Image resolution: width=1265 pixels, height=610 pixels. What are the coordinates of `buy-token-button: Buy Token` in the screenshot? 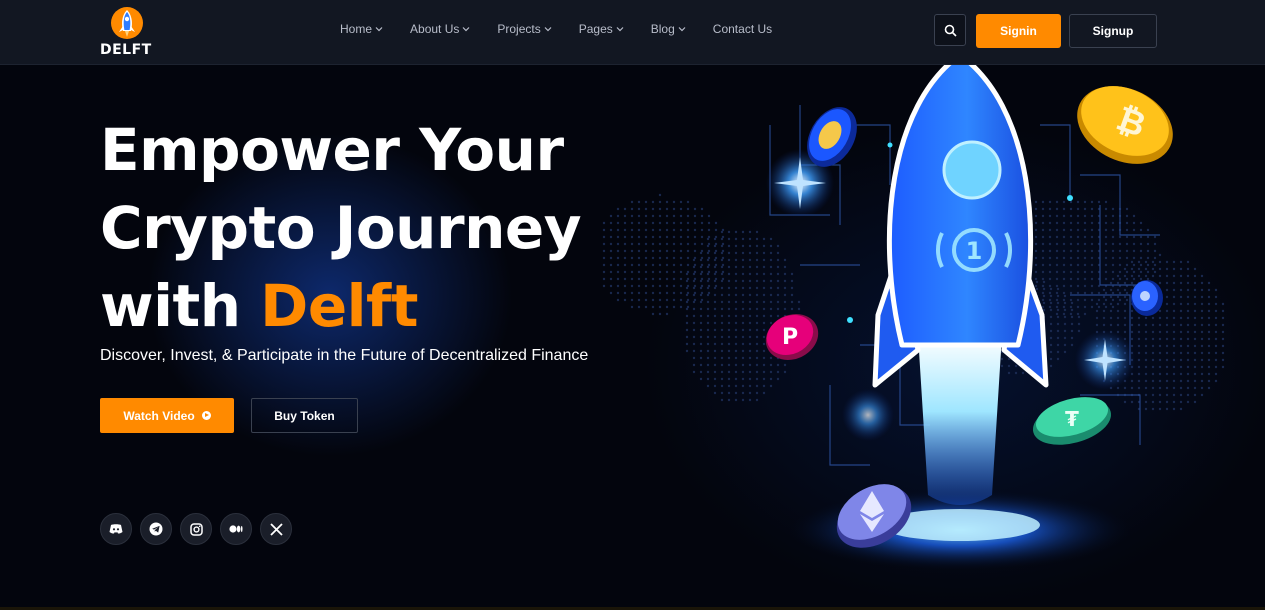 It's located at (304, 415).